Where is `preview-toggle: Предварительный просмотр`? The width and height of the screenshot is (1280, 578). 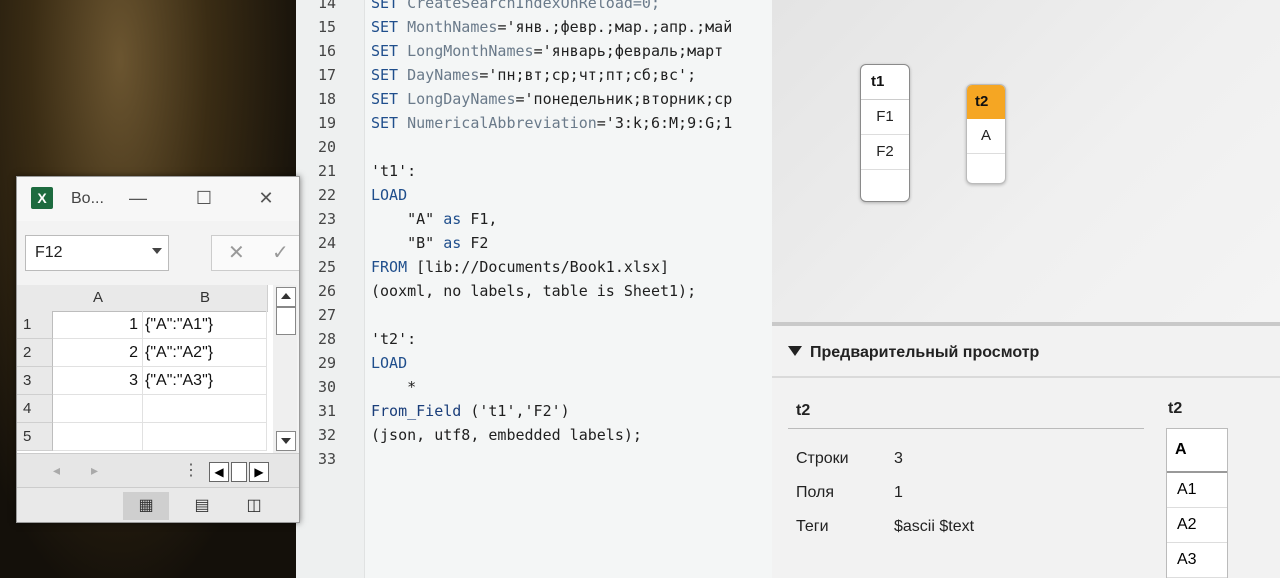 preview-toggle: Предварительный просмотр is located at coordinates (913, 353).